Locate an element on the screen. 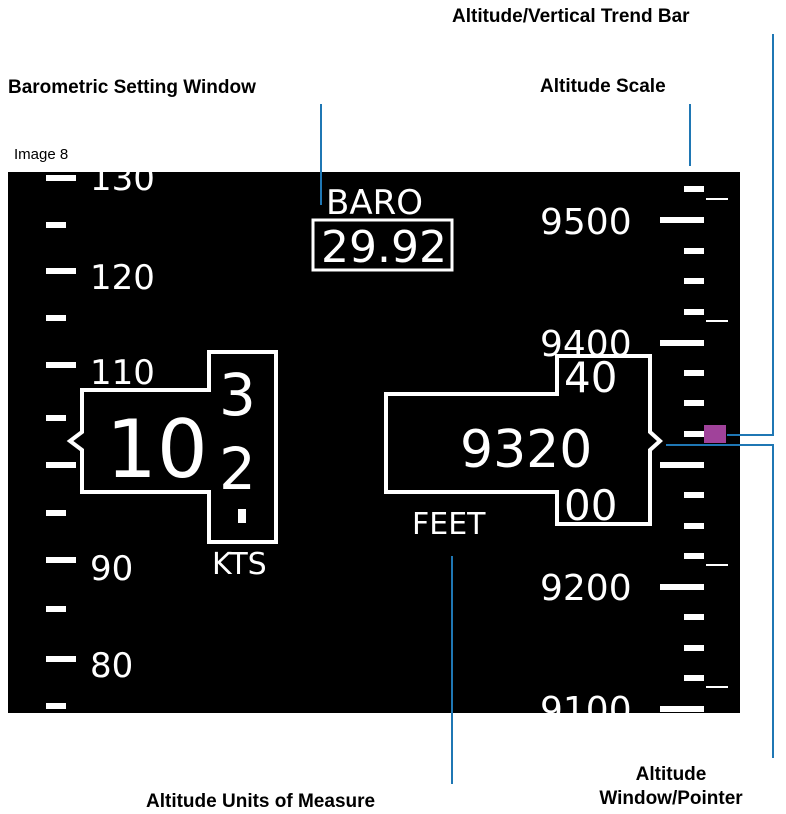 This screenshot has width=786, height=814. callout-altitude-scale: Altitude Scale is located at coordinates (603, 86).